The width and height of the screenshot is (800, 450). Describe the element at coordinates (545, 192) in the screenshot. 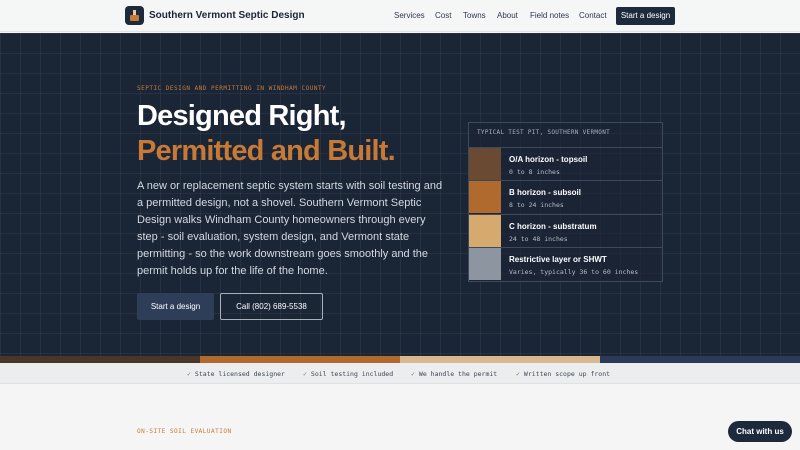

I see `soil-layer-name: B horizon - subsoil` at that location.